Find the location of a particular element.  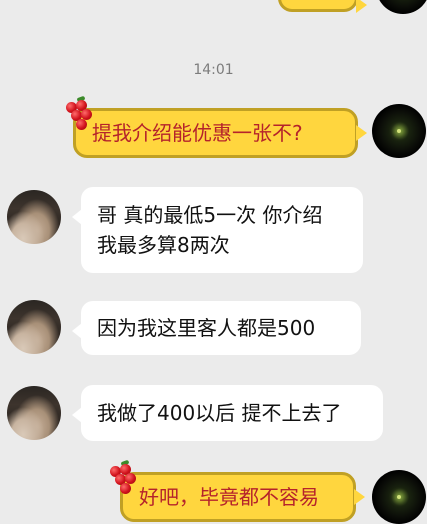

message-text: 好吧，毕竟都不容易 is located at coordinates (229, 497).